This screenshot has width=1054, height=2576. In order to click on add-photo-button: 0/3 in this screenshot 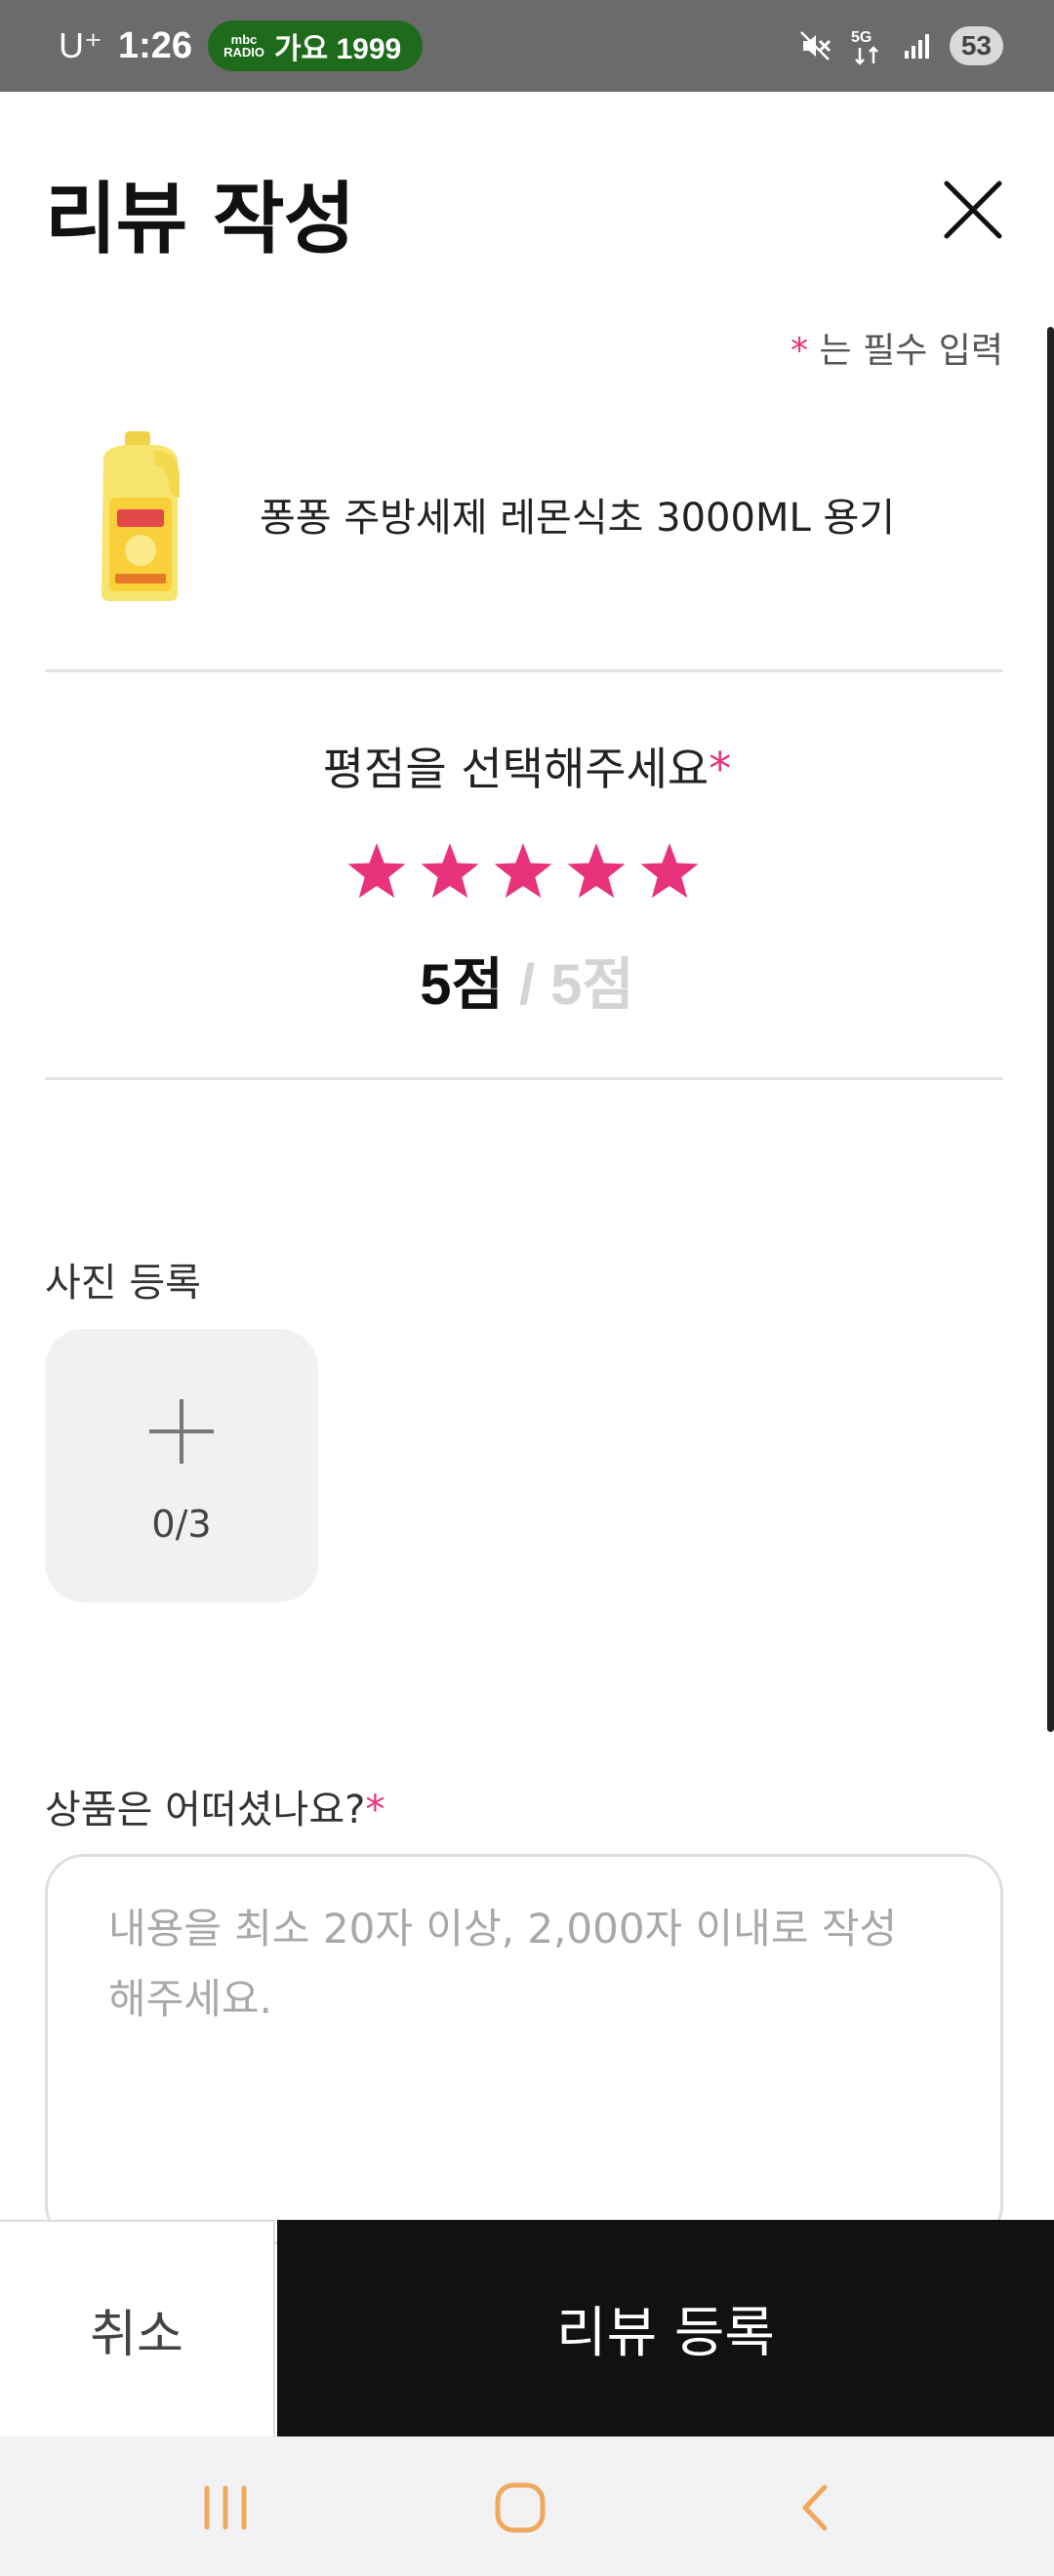, I will do `click(181, 1465)`.